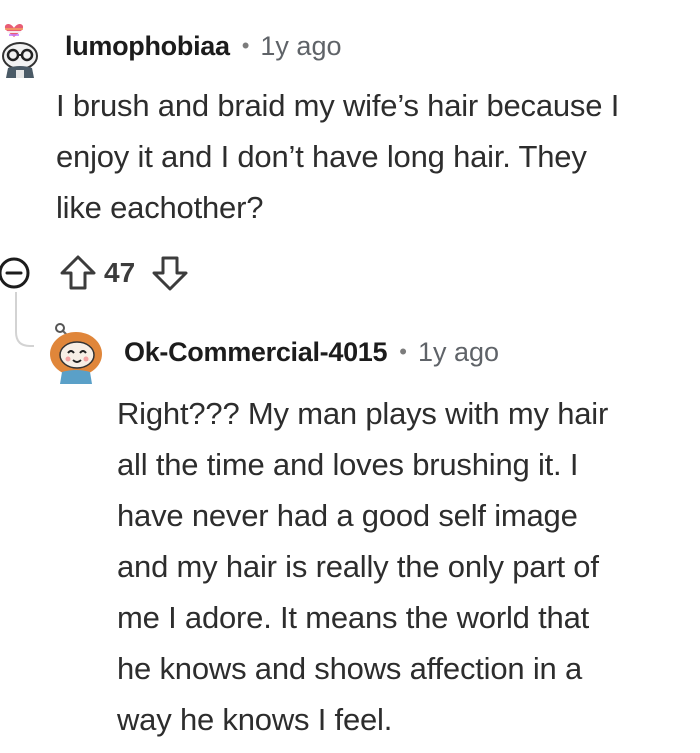  Describe the element at coordinates (120, 272) in the screenshot. I see `vote-count: 47` at that location.